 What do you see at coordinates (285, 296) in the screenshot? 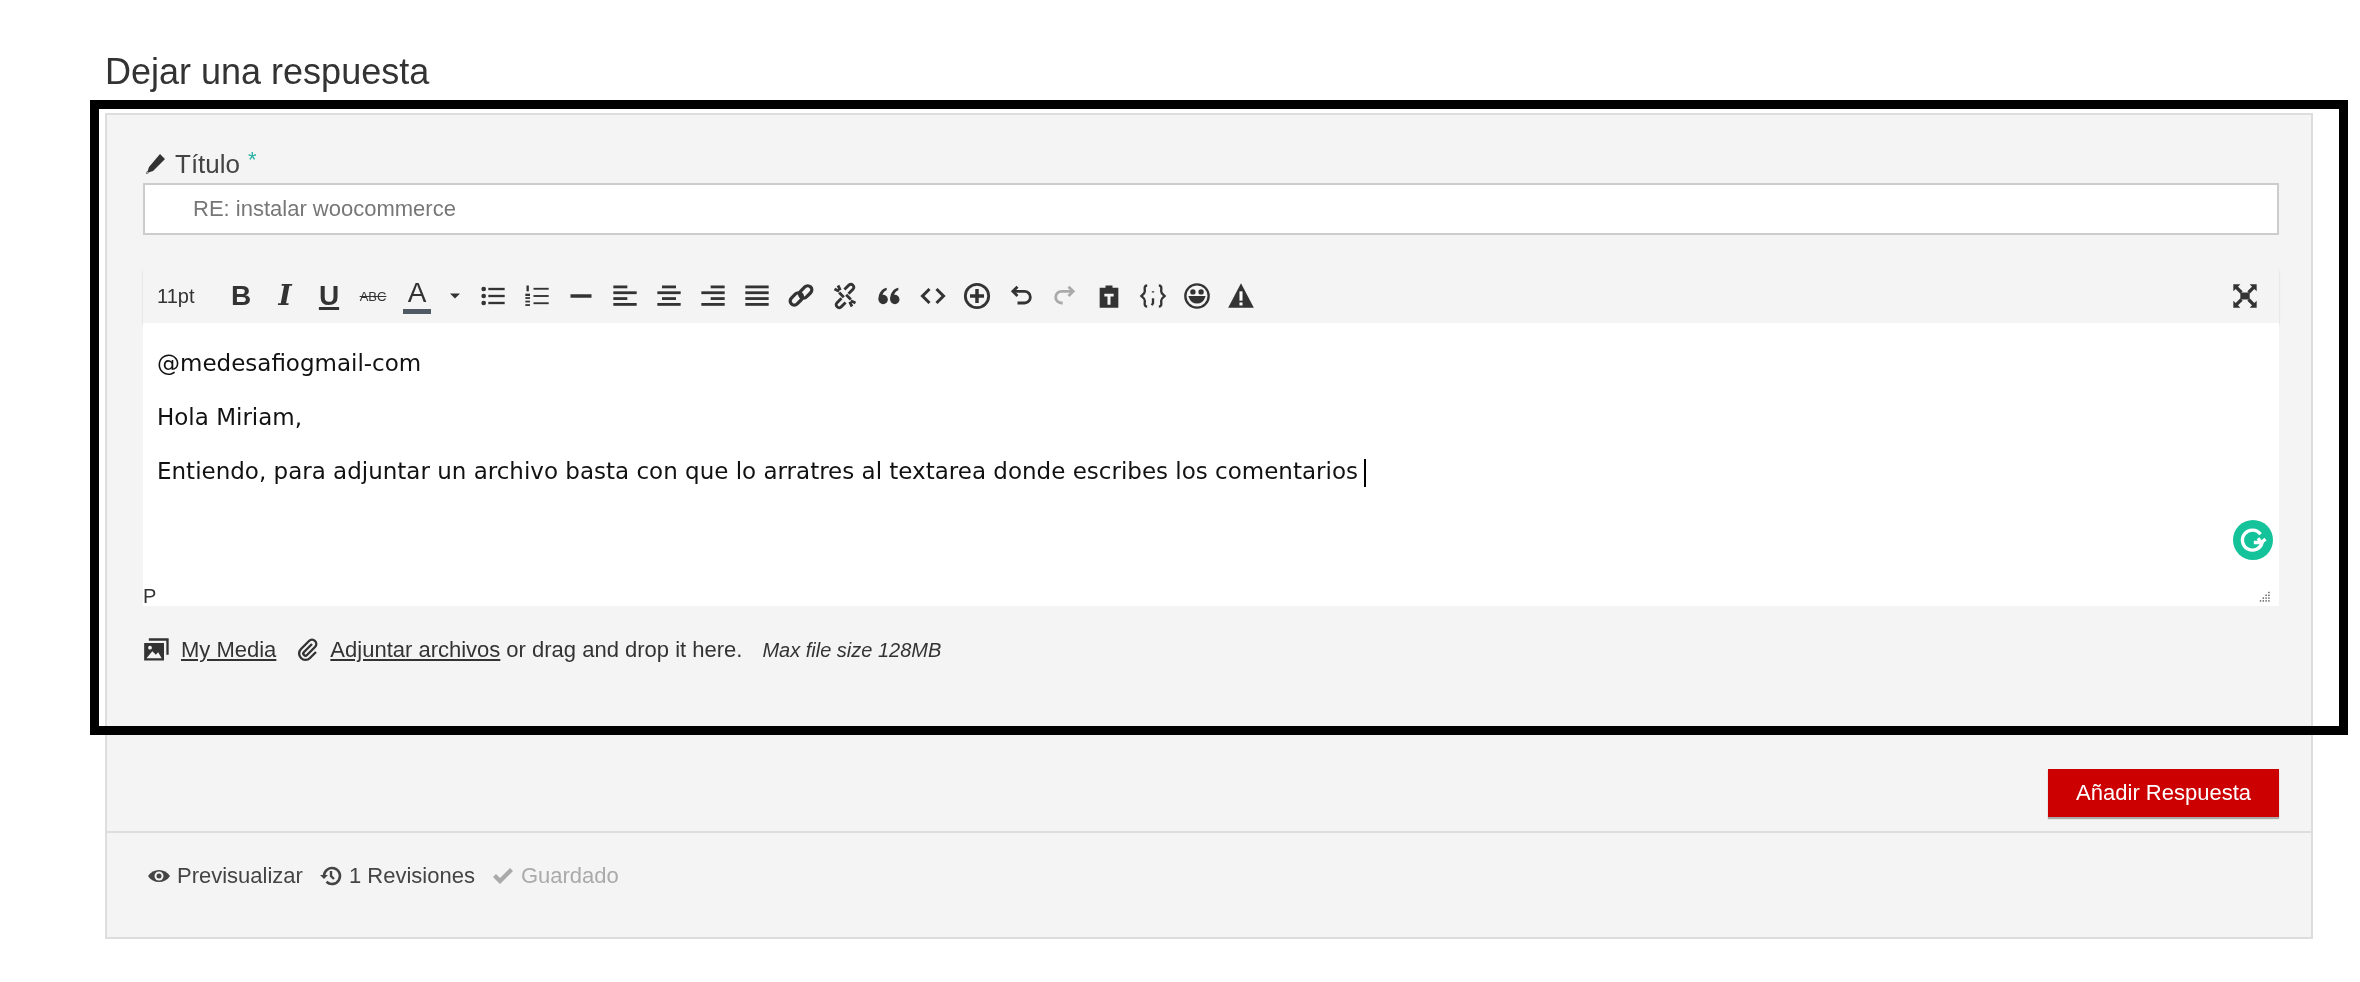
I see `italic-button: I` at bounding box center [285, 296].